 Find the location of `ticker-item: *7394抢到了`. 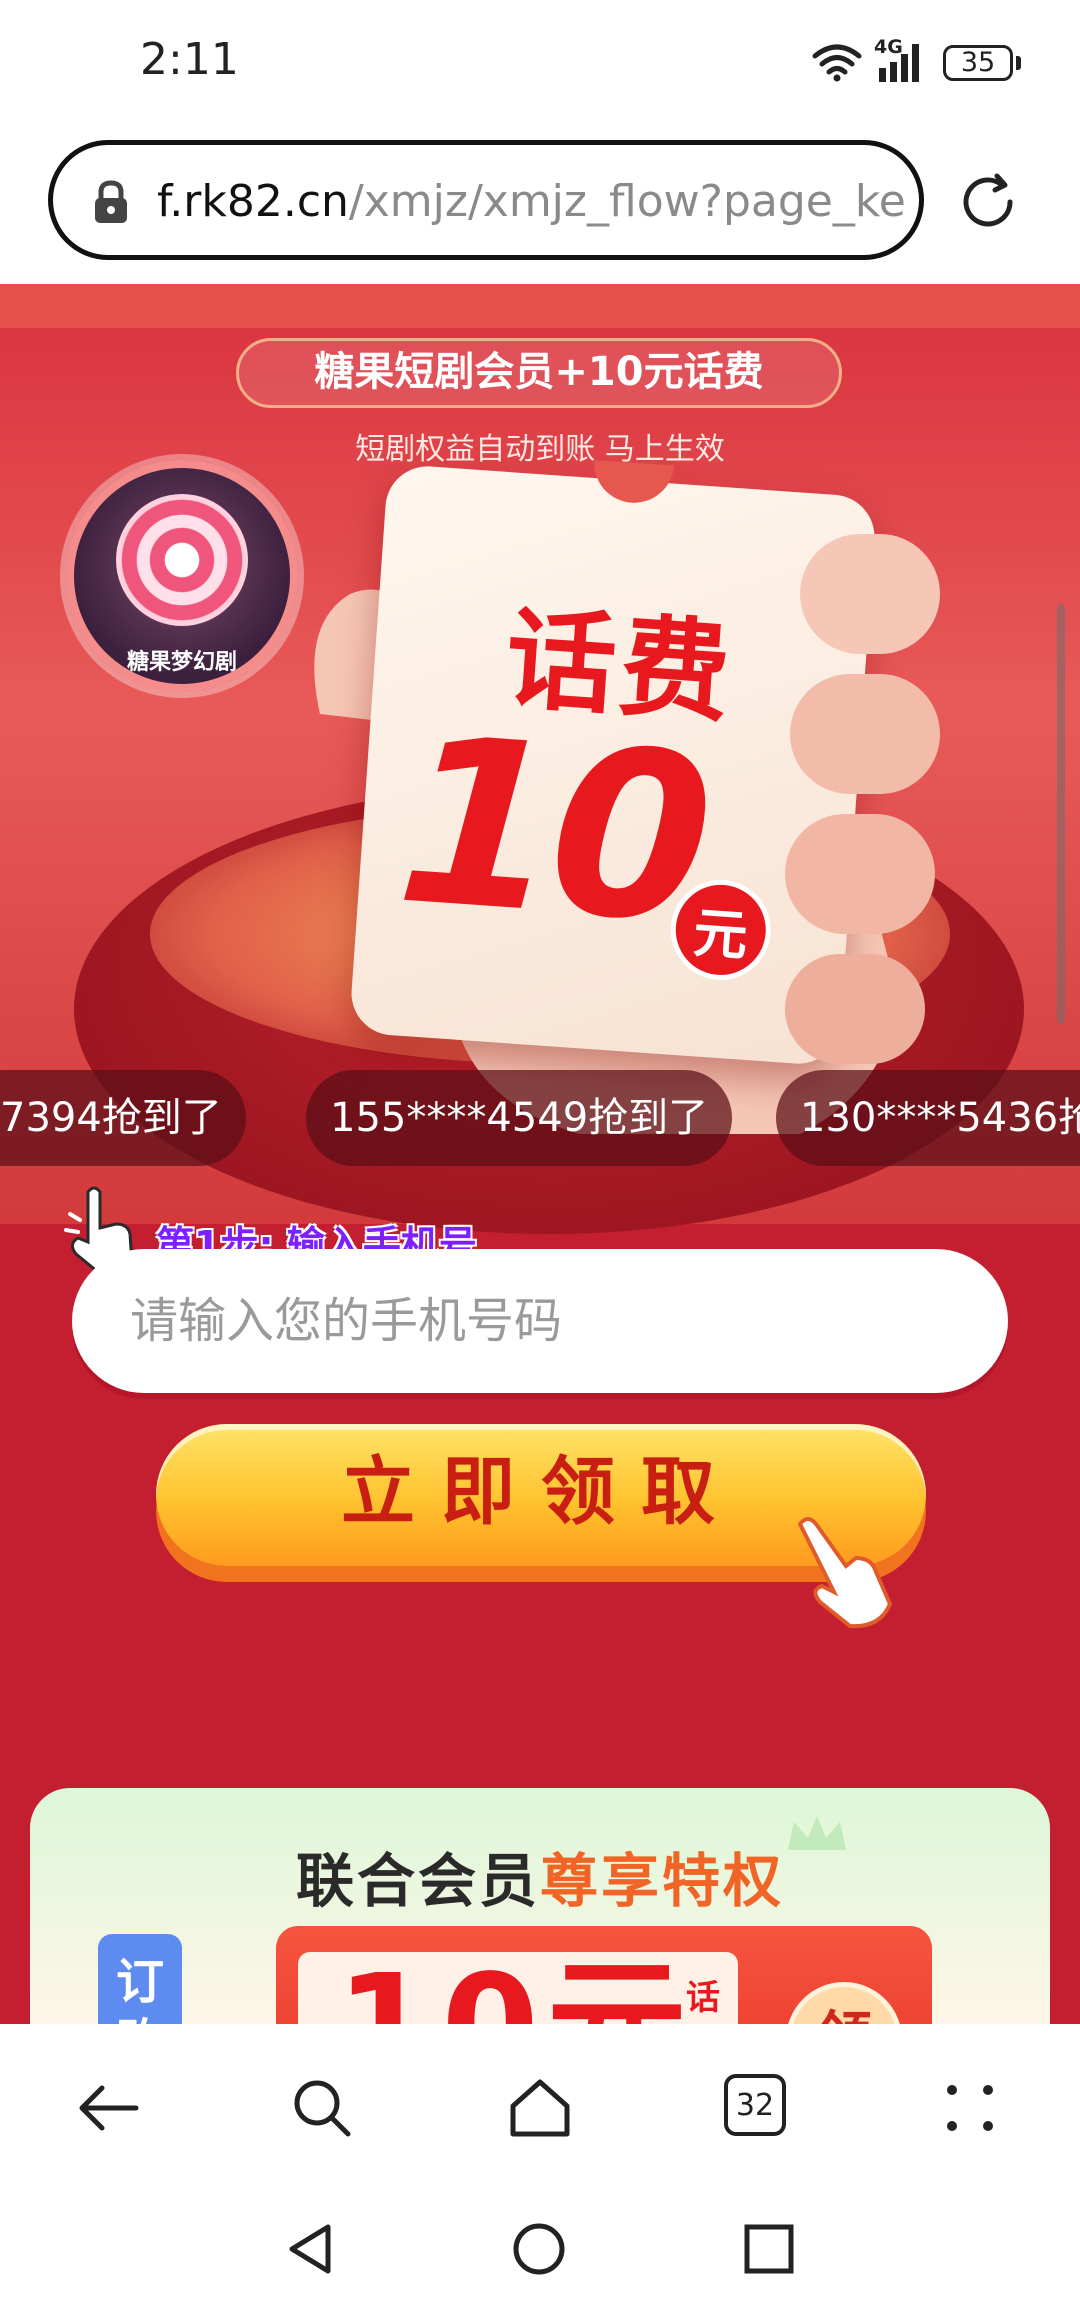

ticker-item: *7394抢到了 is located at coordinates (123, 1118).